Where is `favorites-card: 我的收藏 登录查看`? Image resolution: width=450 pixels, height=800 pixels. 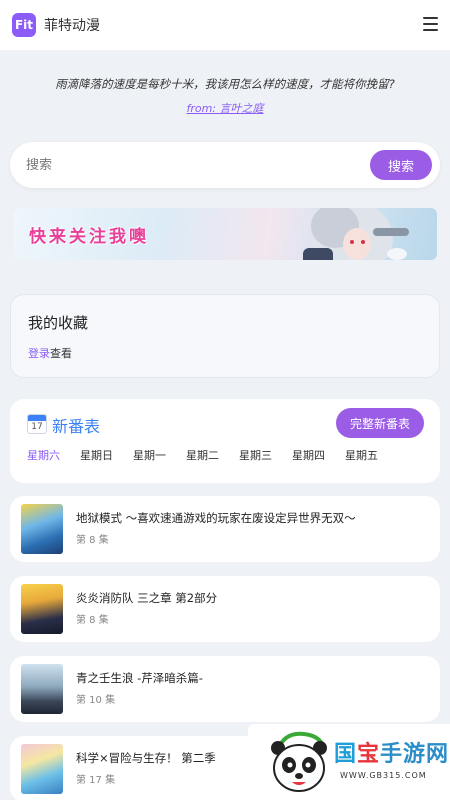
favorites-card: 我的收藏 登录查看 is located at coordinates (225, 336).